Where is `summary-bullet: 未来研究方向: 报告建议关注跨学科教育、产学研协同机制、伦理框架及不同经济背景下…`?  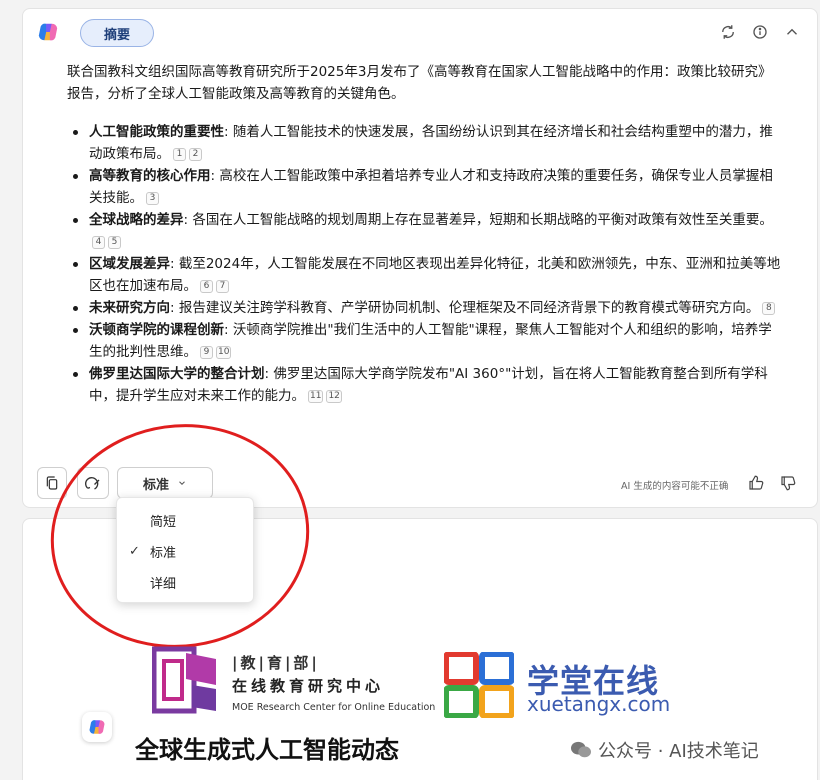 summary-bullet: 未来研究方向: 报告建议关注跨学科教育、产学研协同机制、伦理框架及不同经济背景下… is located at coordinates (424, 308).